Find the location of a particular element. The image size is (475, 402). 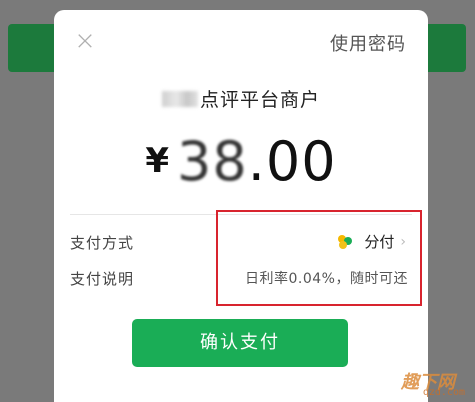

highlight-box is located at coordinates (319, 258).